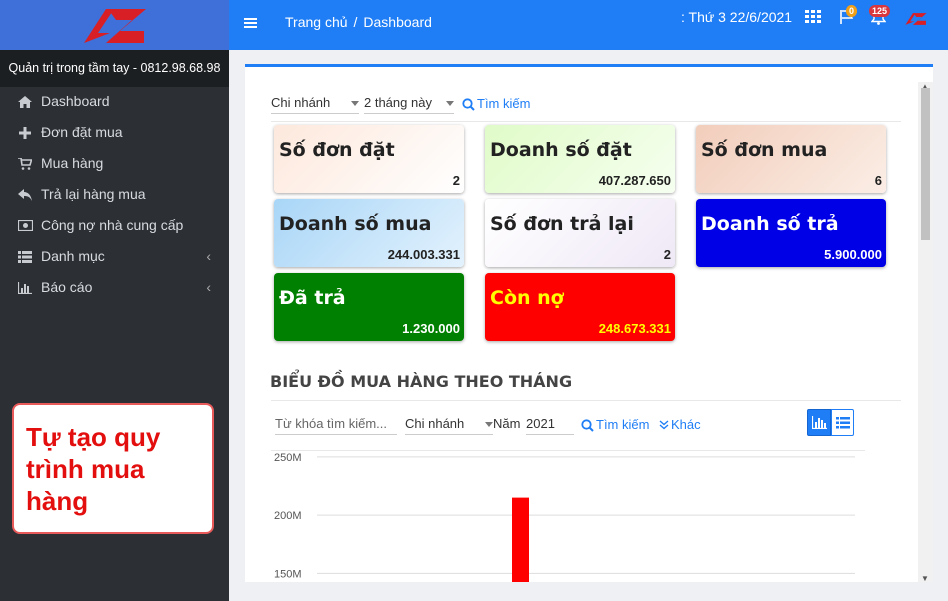  Describe the element at coordinates (25, 163) in the screenshot. I see `cart-icon` at that location.